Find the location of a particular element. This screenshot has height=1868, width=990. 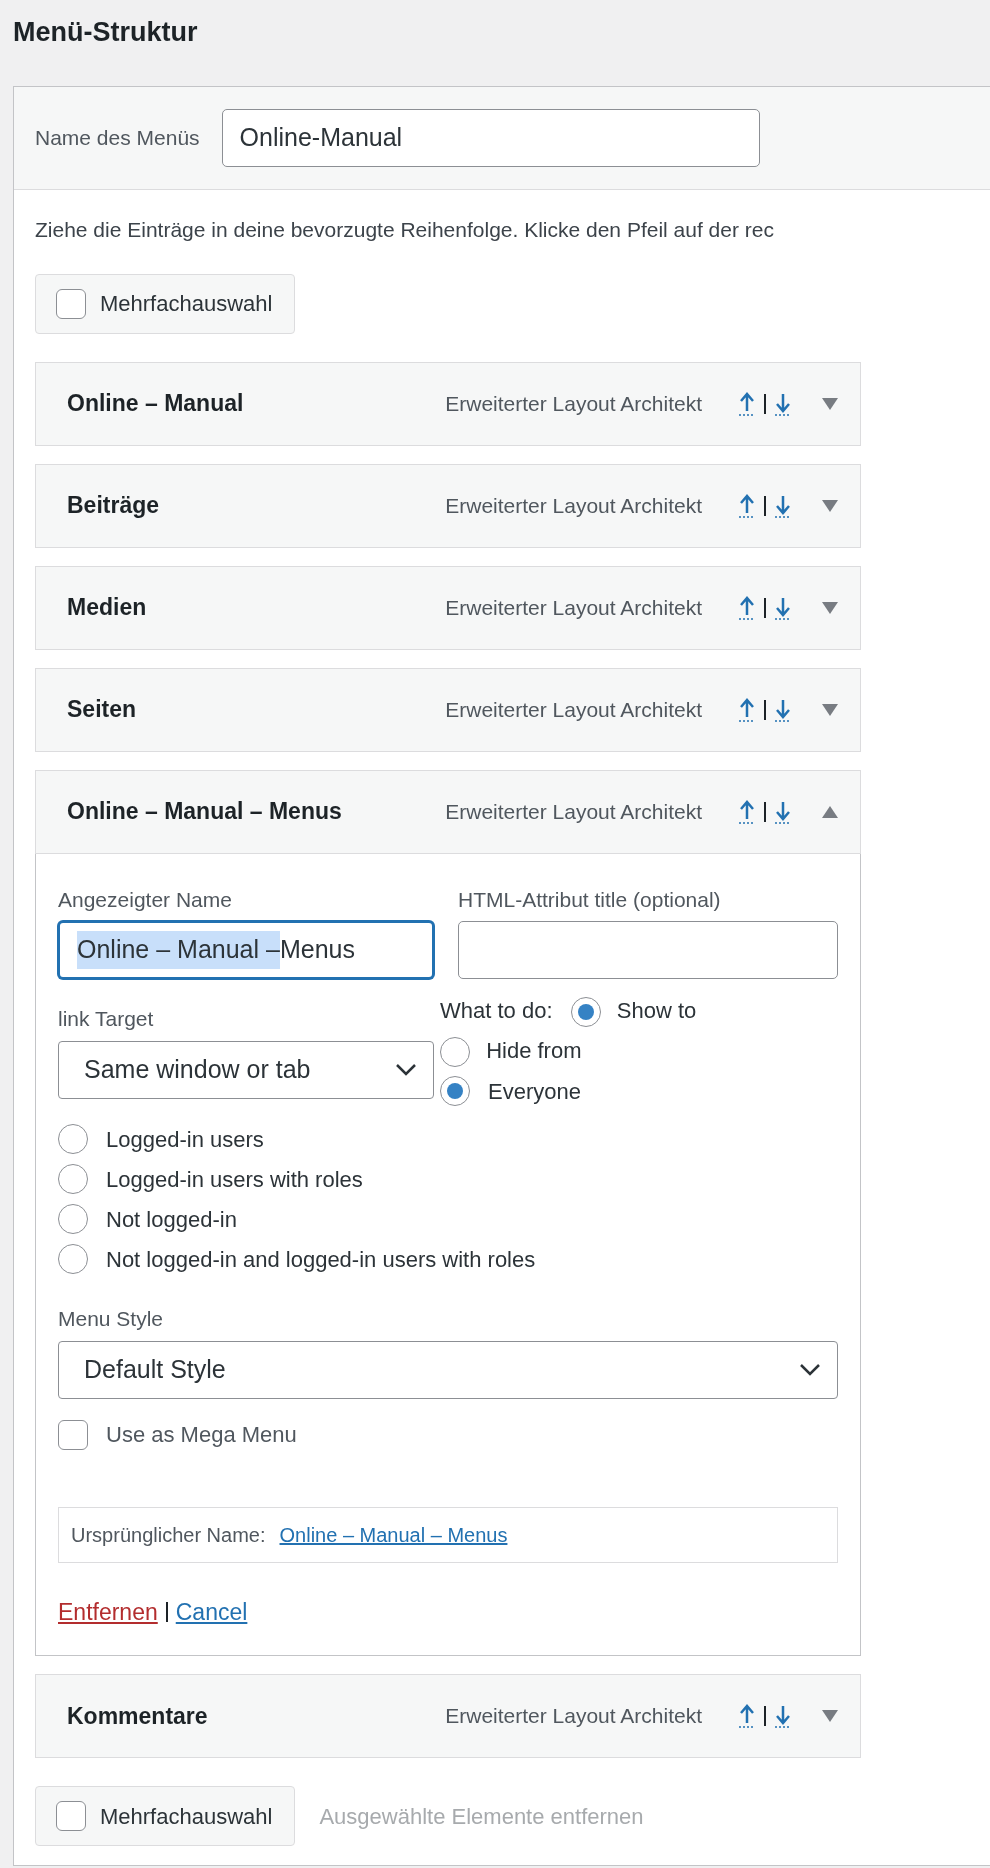

input-field is located at coordinates (648, 950).